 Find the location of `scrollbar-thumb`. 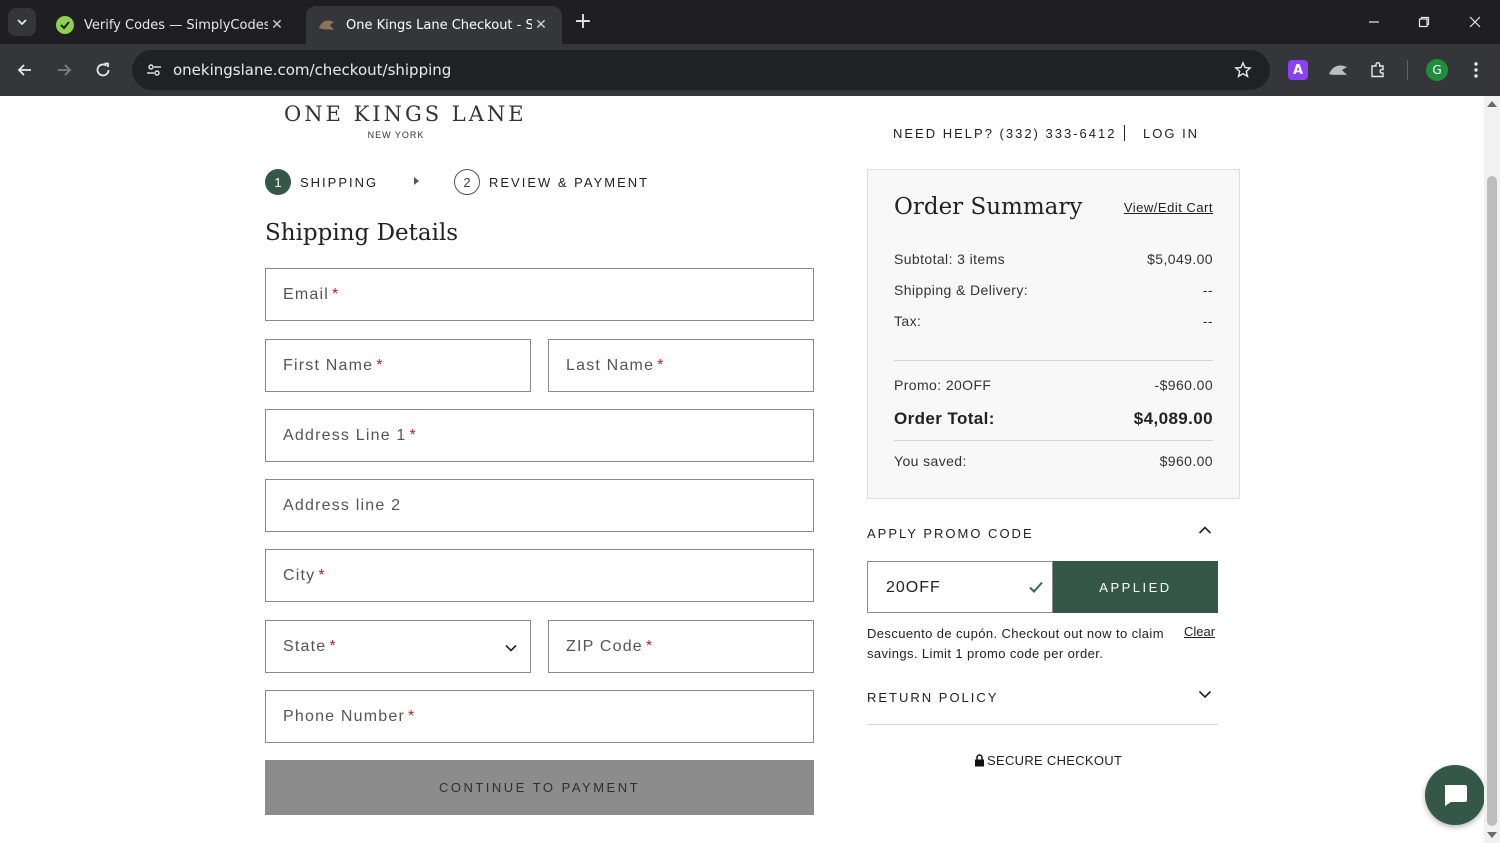

scrollbar-thumb is located at coordinates (1492, 501).